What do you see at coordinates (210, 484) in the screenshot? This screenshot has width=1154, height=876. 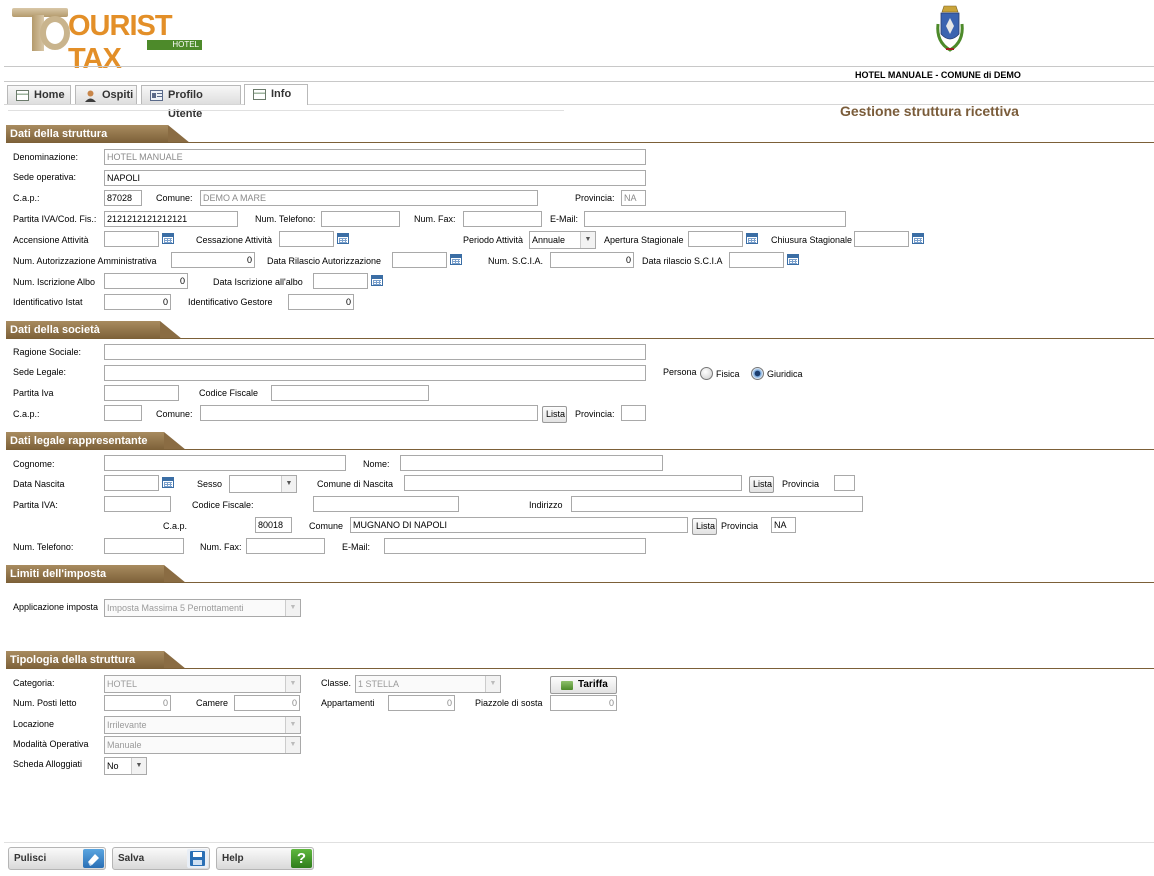 I see `sesso-label: Sesso` at bounding box center [210, 484].